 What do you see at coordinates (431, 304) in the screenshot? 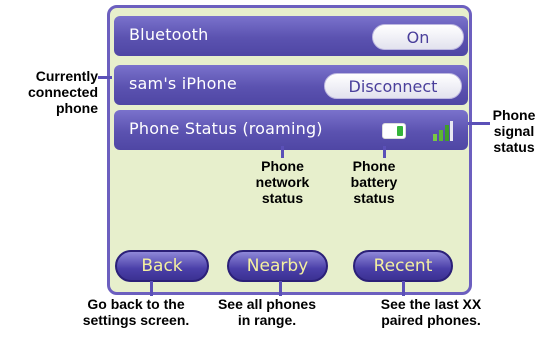
I see `callout-line-text: See the last XX` at bounding box center [431, 304].